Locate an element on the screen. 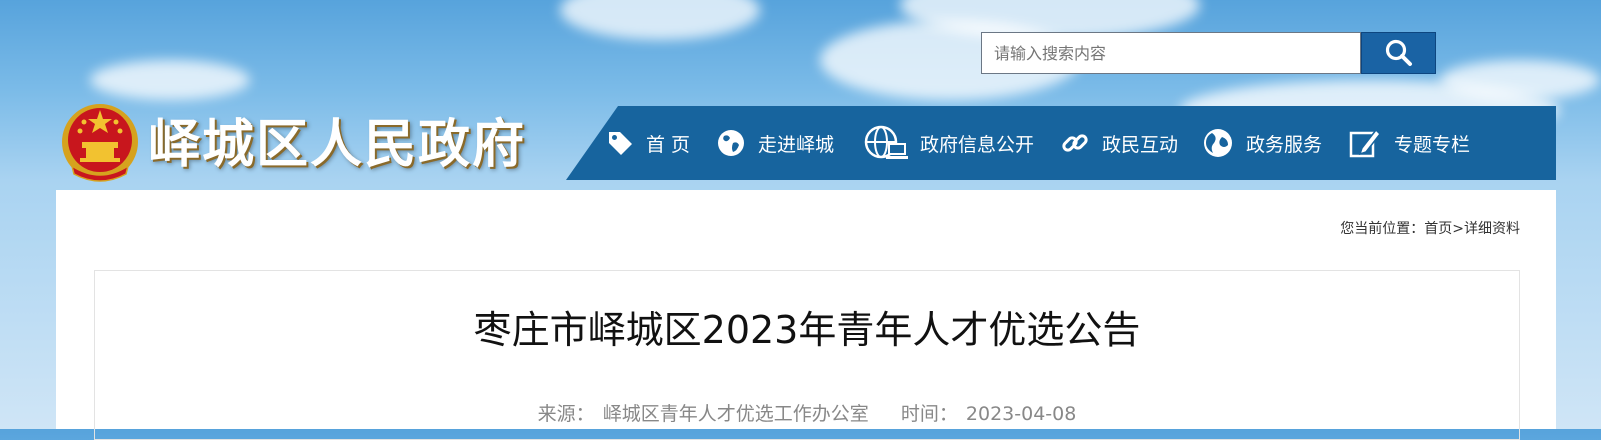 Image resolution: width=1601 pixels, height=440 pixels. article-meta: 来源： 峄城区青年人才优选工作办公室 时间： 2023-04-08 is located at coordinates (807, 412).